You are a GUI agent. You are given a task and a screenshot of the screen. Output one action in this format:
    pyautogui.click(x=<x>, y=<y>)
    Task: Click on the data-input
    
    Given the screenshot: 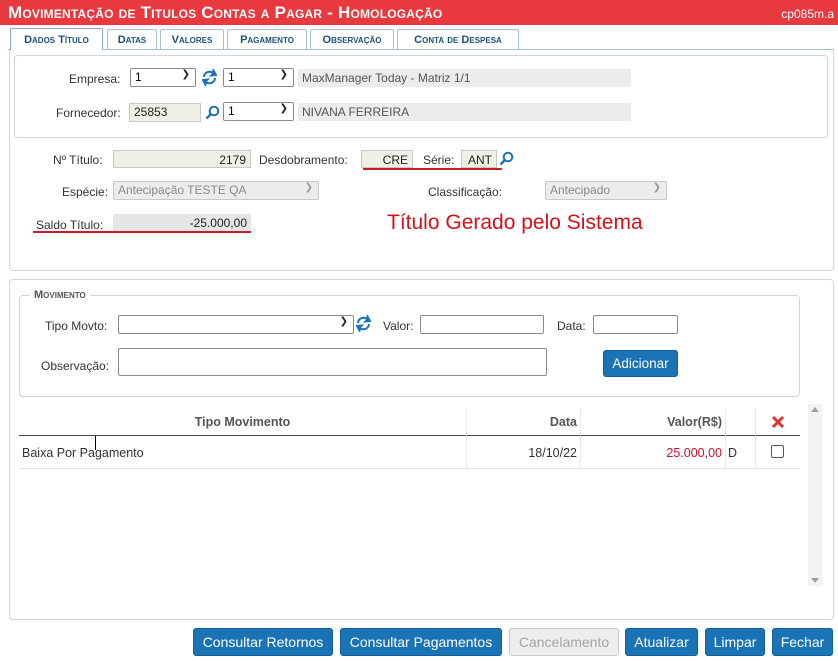 What is the action you would take?
    pyautogui.click(x=635, y=324)
    